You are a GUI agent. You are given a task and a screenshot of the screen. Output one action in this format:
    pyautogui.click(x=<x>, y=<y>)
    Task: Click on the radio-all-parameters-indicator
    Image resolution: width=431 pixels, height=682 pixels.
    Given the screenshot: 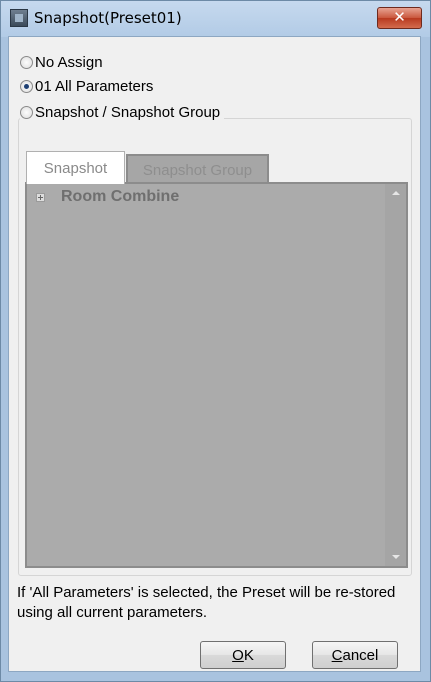 What is the action you would take?
    pyautogui.click(x=26, y=86)
    